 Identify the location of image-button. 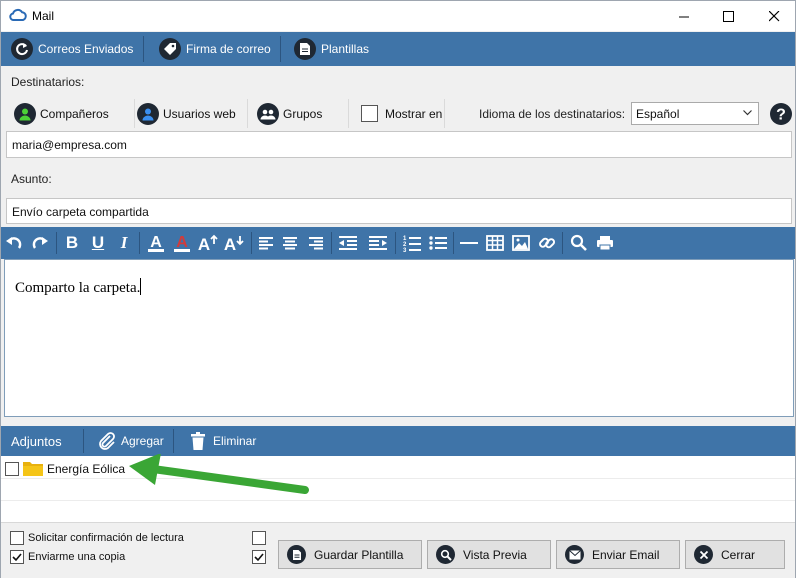
(521, 243).